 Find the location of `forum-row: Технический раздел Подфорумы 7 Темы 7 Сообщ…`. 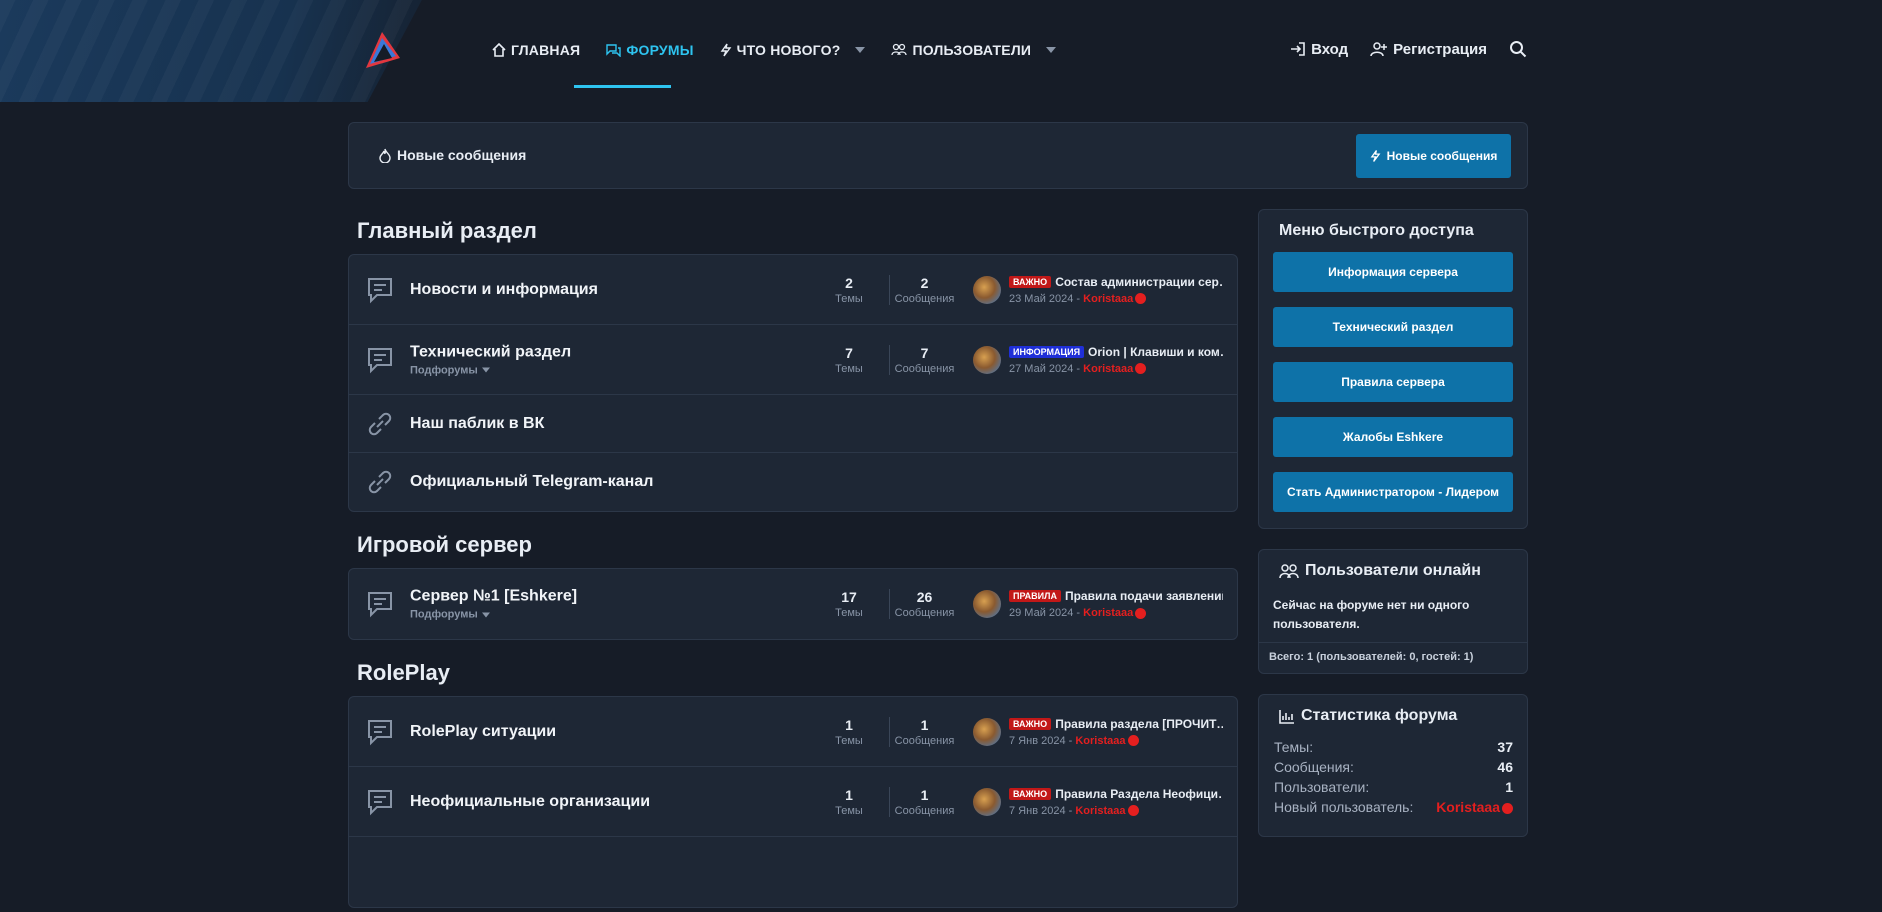

forum-row: Технический раздел Подфорумы 7 Темы 7 Сообщ… is located at coordinates (793, 360).